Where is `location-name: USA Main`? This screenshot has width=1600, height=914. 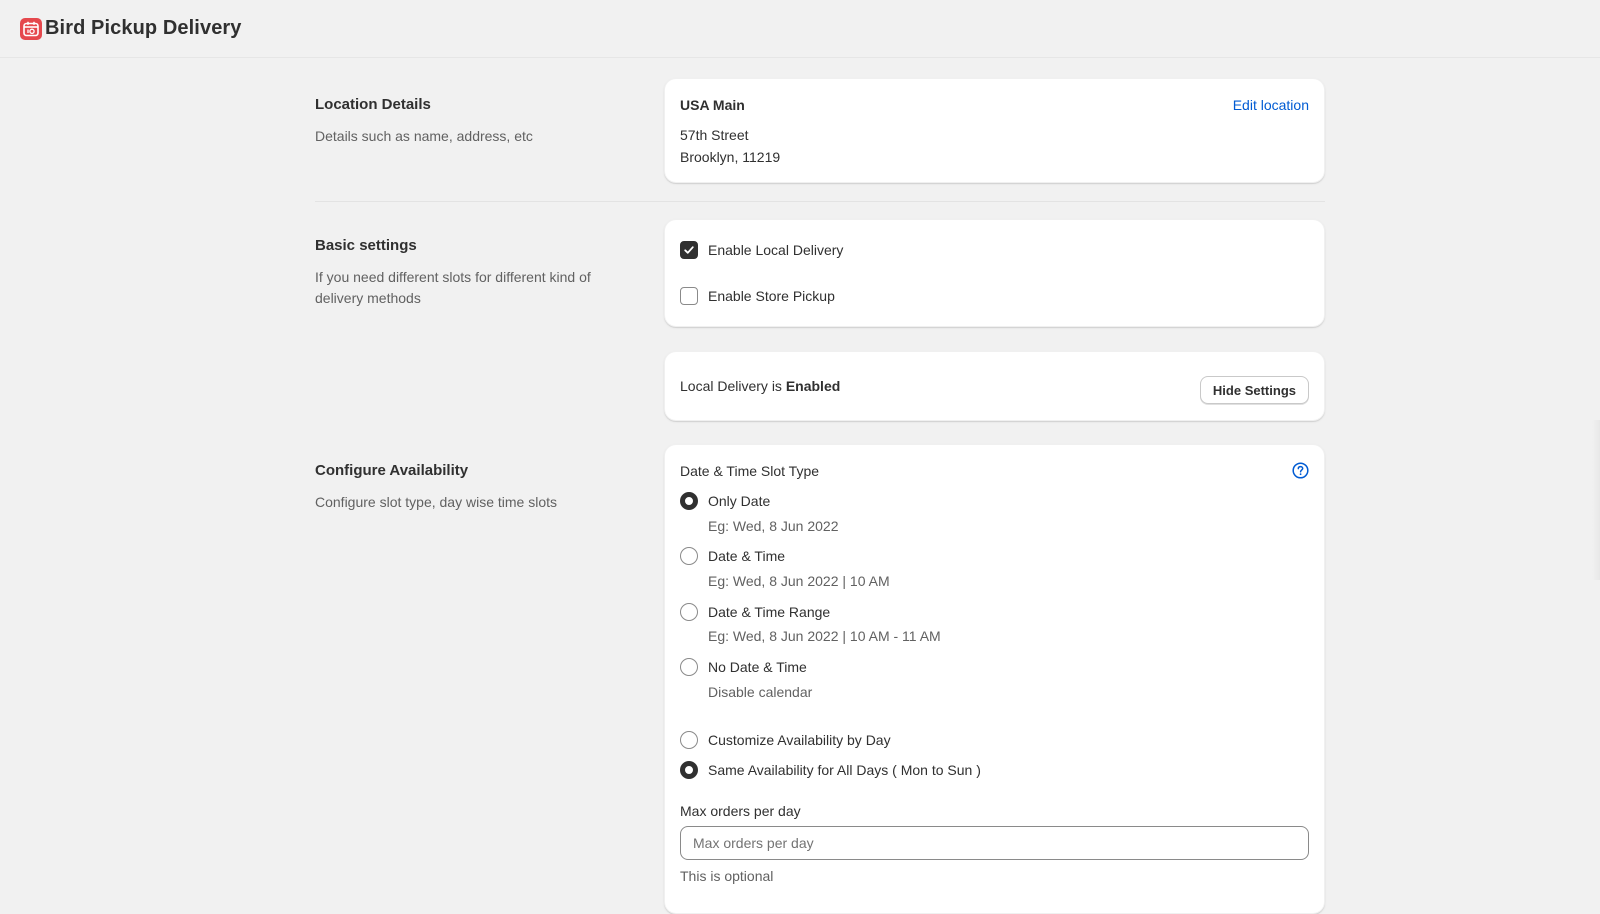 location-name: USA Main is located at coordinates (712, 105).